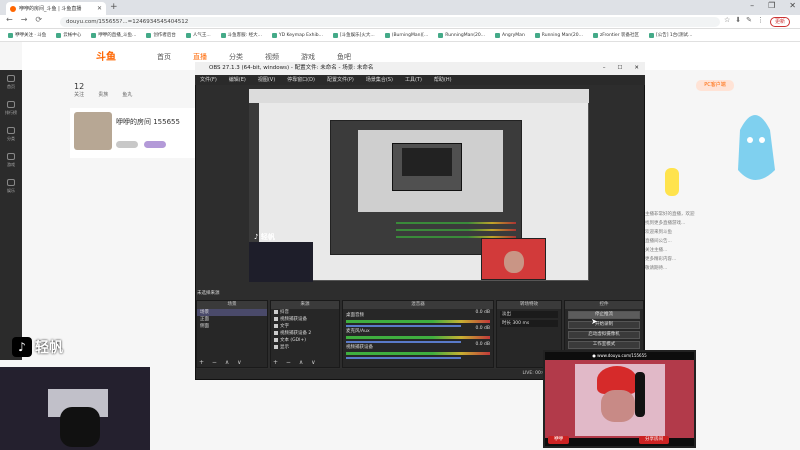 The height and width of the screenshot is (450, 800). Describe the element at coordinates (276, 318) in the screenshot. I see `camera-icon` at that location.